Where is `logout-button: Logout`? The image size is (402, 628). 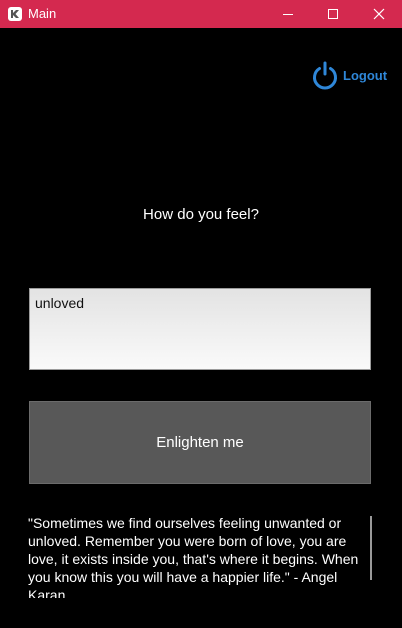
logout-button: Logout is located at coordinates (348, 75).